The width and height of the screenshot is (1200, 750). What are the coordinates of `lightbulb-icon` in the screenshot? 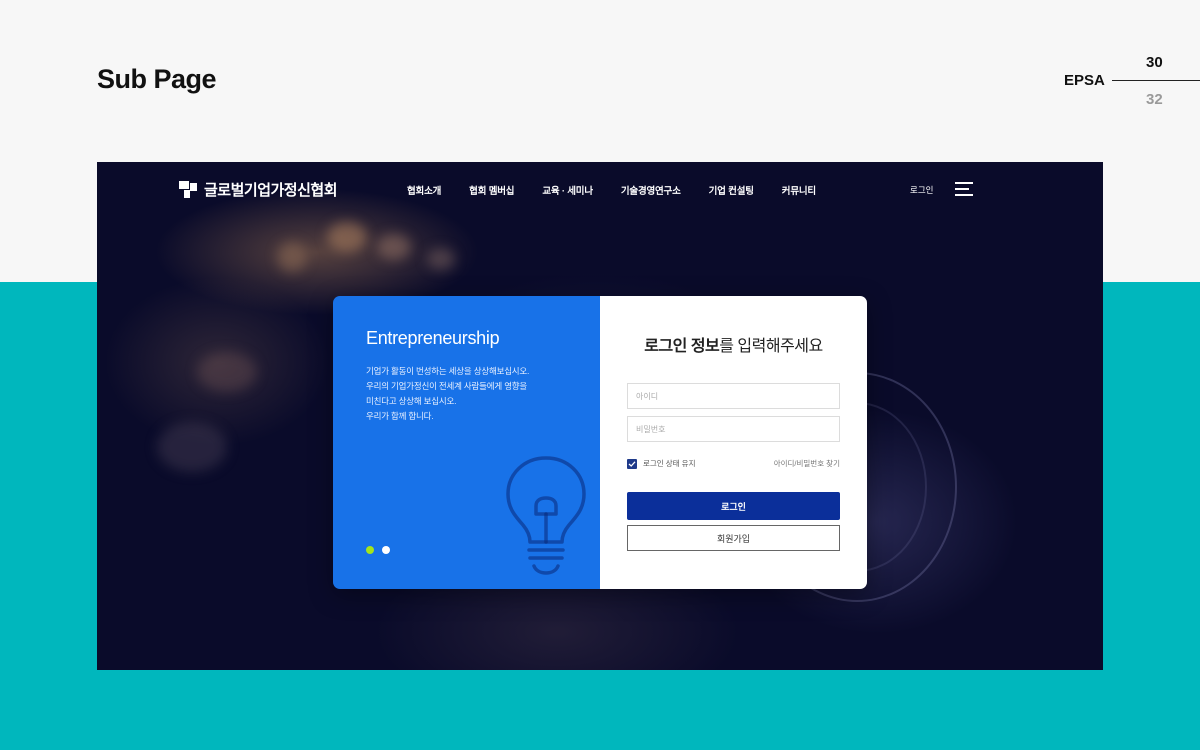 It's located at (546, 515).